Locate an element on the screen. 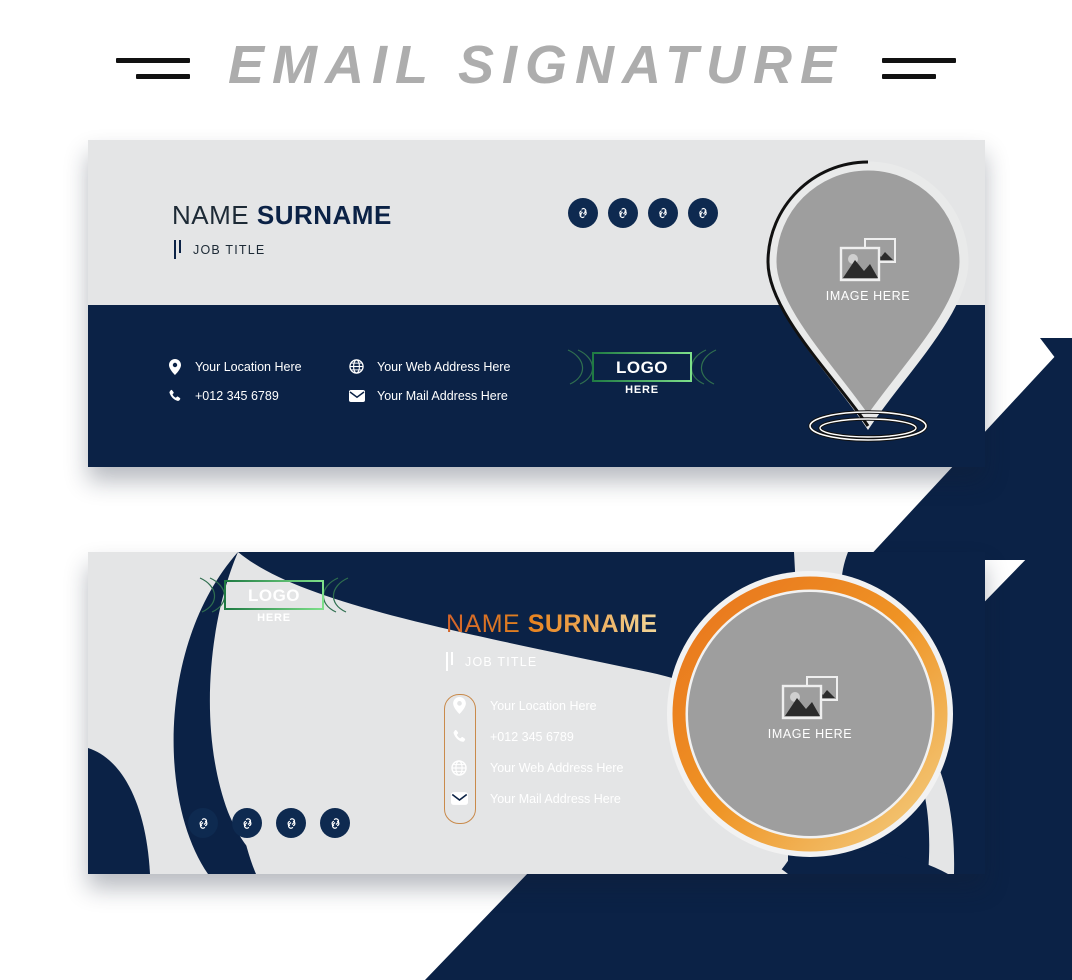 Image resolution: width=1072 pixels, height=980 pixels. card-1-image-placeholder-content: IMAGE HERE is located at coordinates (868, 270).